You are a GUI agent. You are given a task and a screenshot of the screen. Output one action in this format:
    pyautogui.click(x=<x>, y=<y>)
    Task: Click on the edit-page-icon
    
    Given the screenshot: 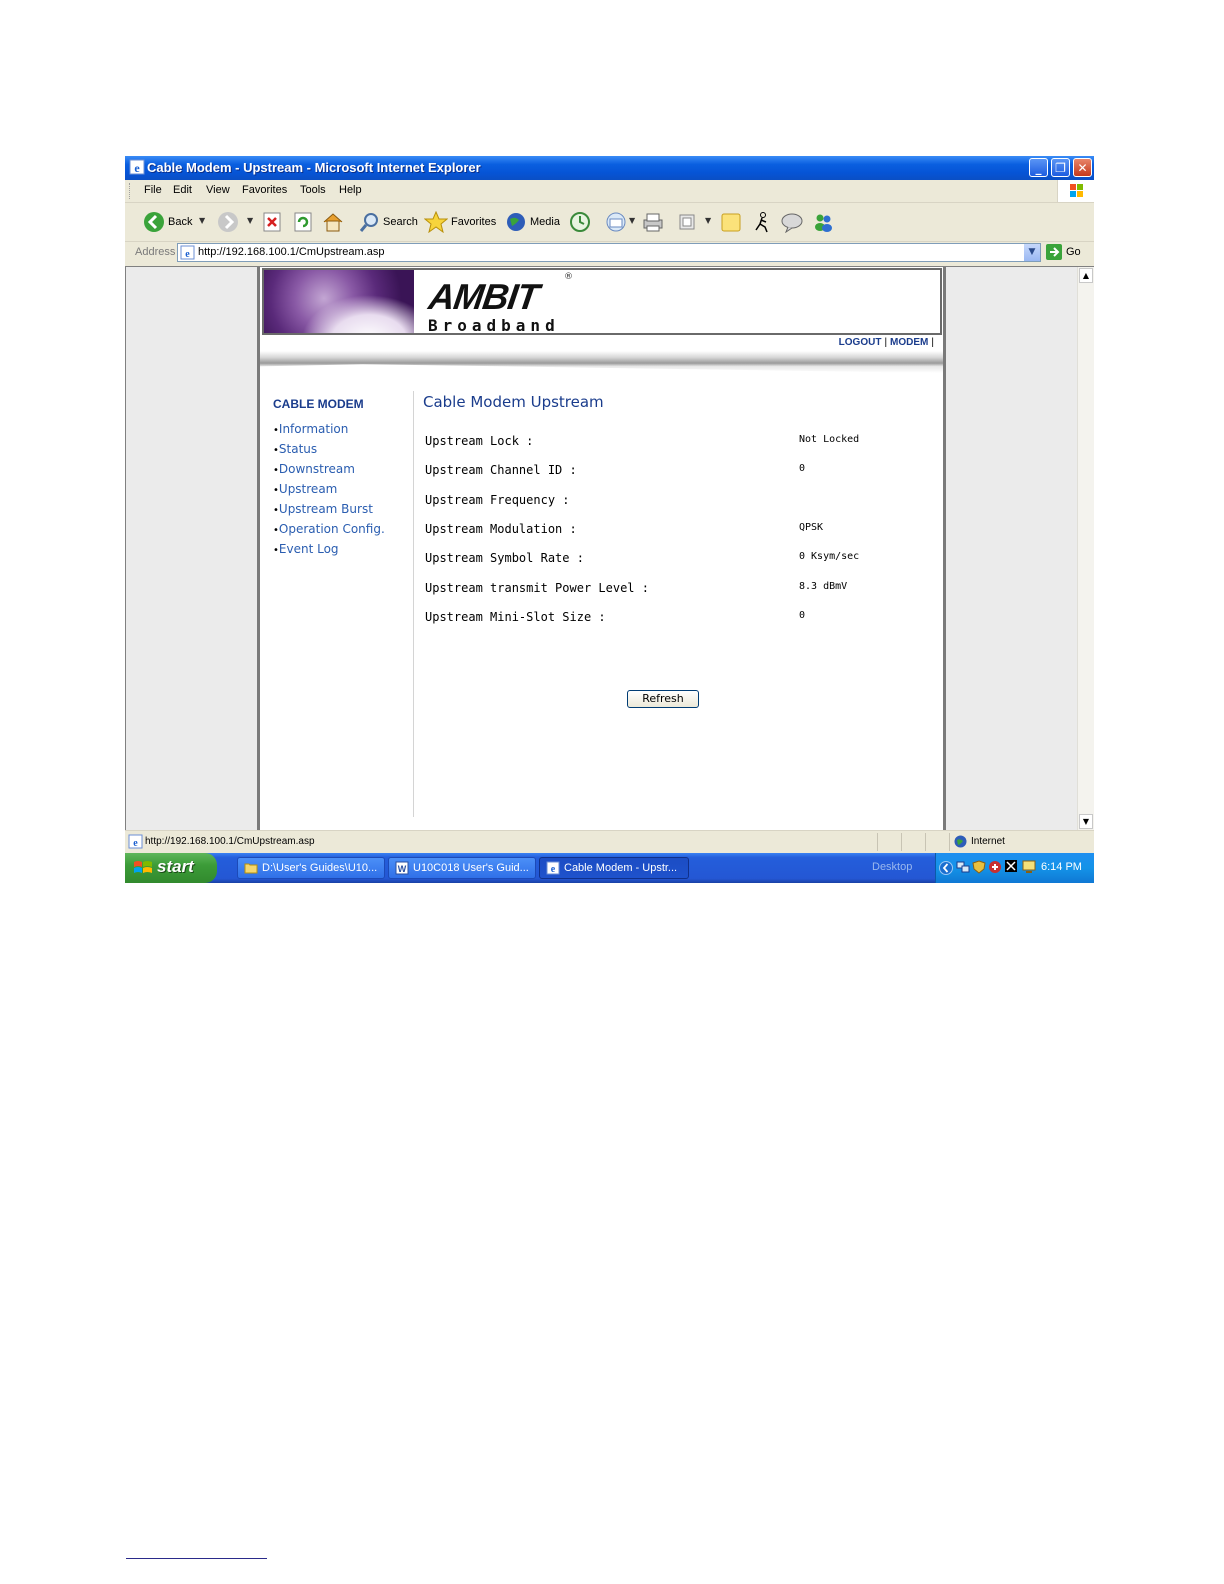 What is the action you would take?
    pyautogui.click(x=687, y=222)
    